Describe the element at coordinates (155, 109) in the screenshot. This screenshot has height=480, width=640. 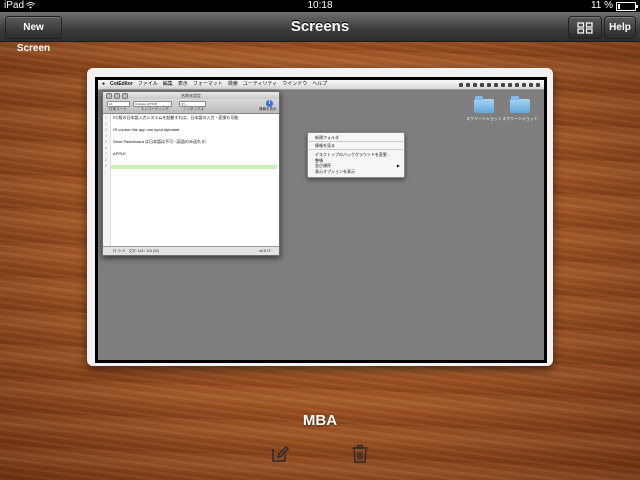
I see `toolbar-label: エンコーディング` at that location.